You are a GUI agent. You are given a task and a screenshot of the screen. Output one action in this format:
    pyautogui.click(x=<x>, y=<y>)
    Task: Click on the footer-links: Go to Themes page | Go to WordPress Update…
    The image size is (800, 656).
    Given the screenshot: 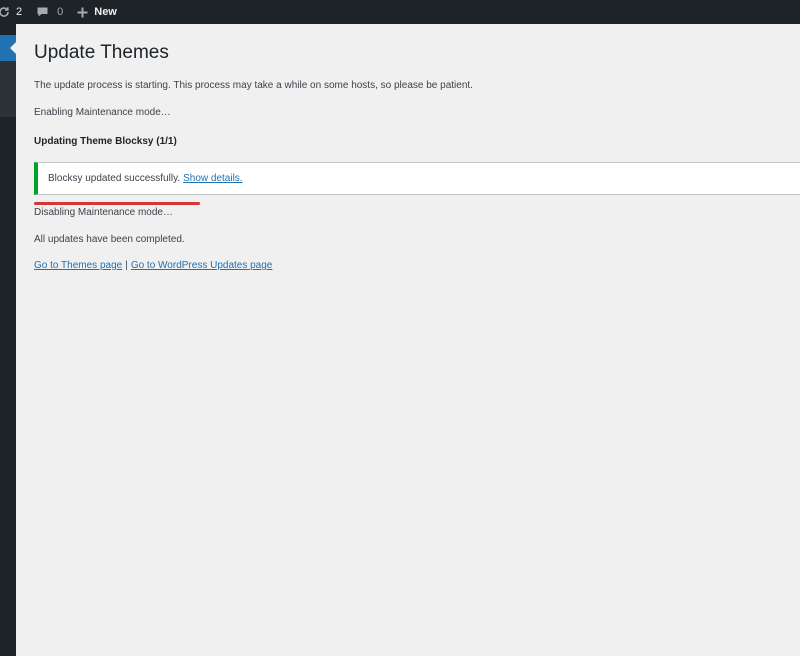 What is the action you would take?
    pyautogui.click(x=153, y=265)
    